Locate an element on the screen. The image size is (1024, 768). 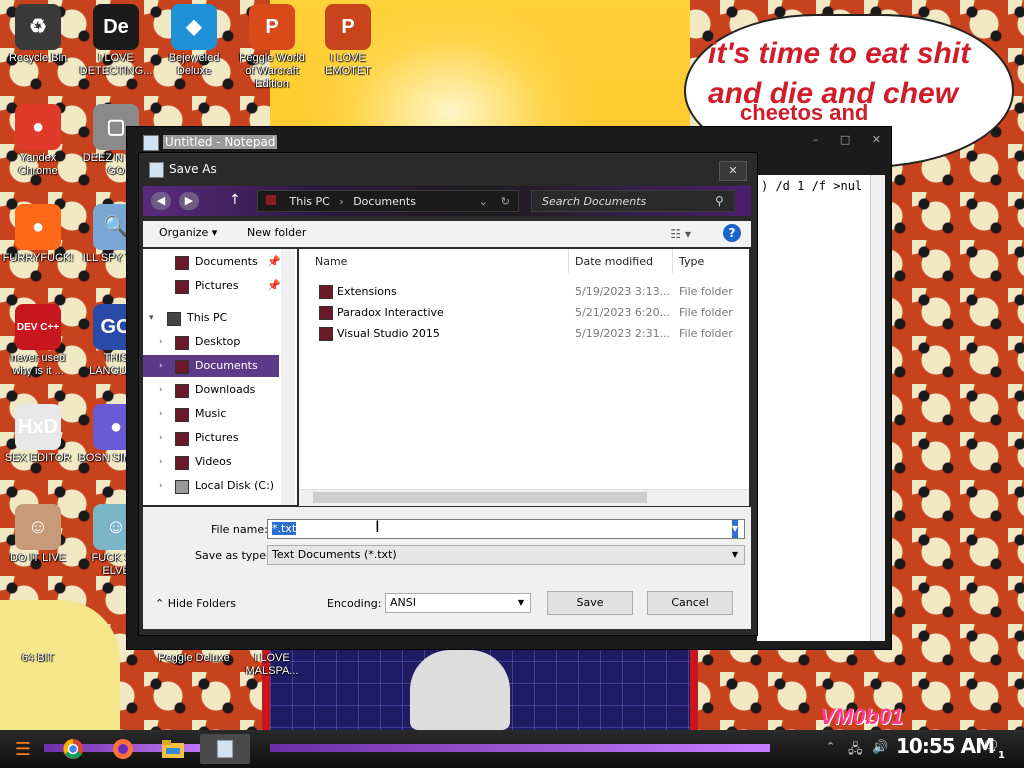
notepad-scrollbar is located at coordinates (877, 408).